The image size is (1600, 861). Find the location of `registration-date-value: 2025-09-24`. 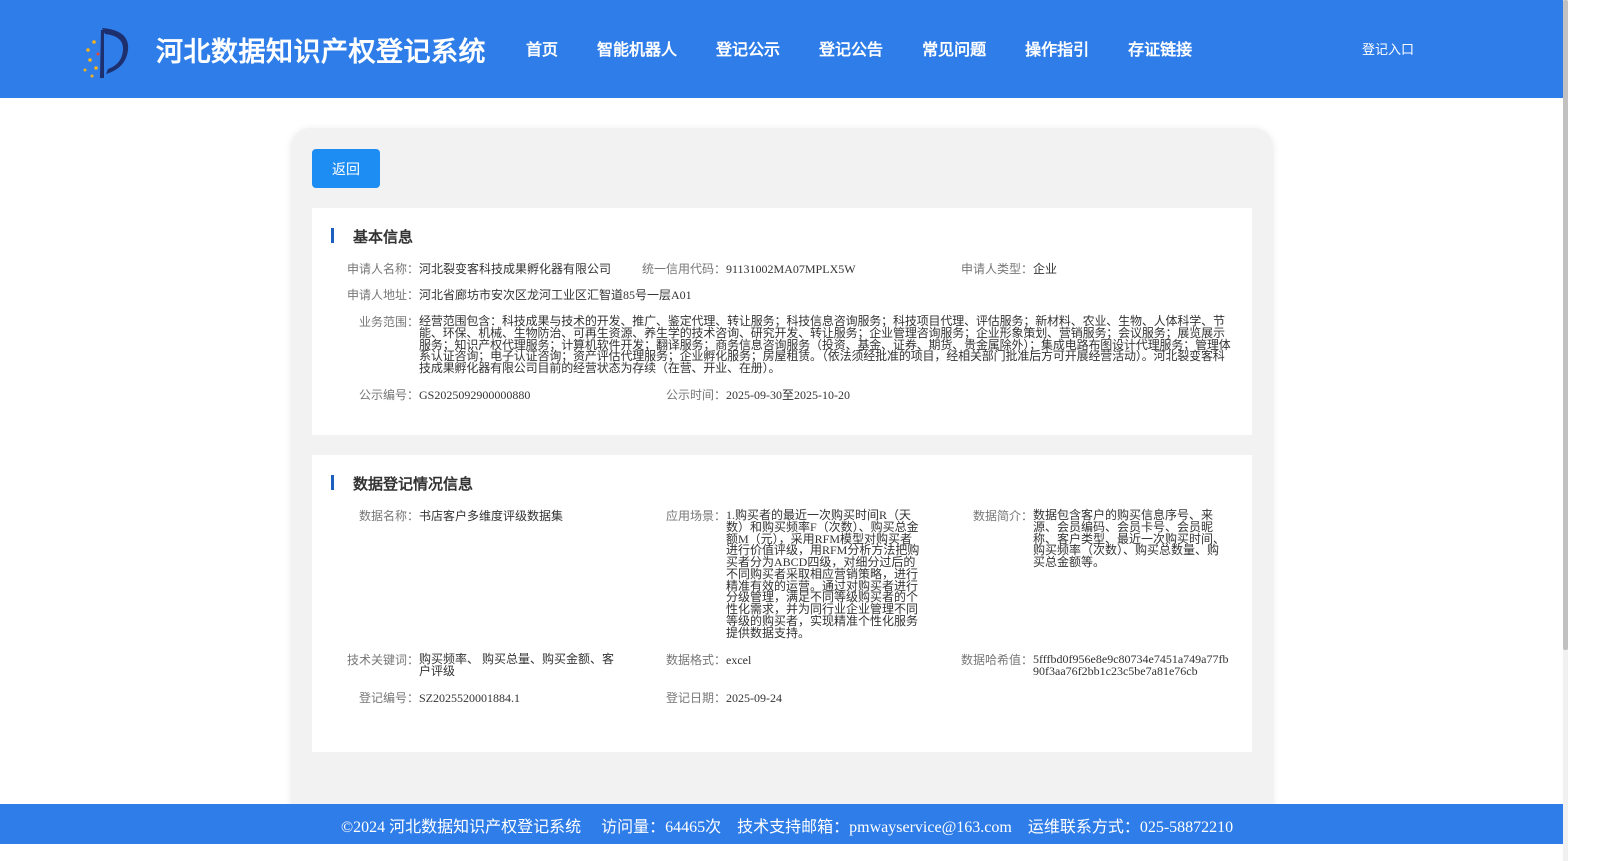

registration-date-value: 2025-09-24 is located at coordinates (754, 698).